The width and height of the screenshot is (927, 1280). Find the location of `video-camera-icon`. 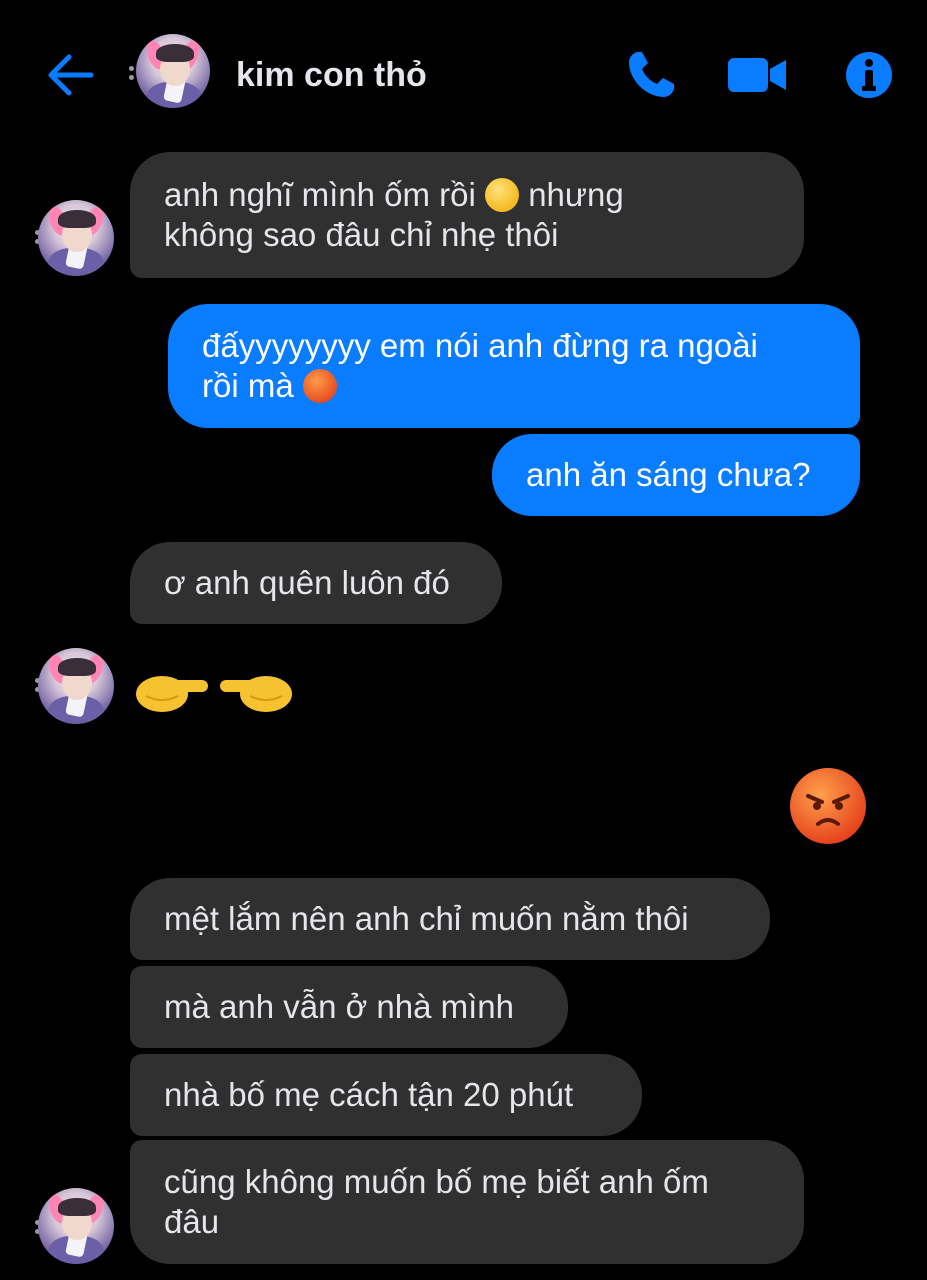

video-camera-icon is located at coordinates (757, 75).